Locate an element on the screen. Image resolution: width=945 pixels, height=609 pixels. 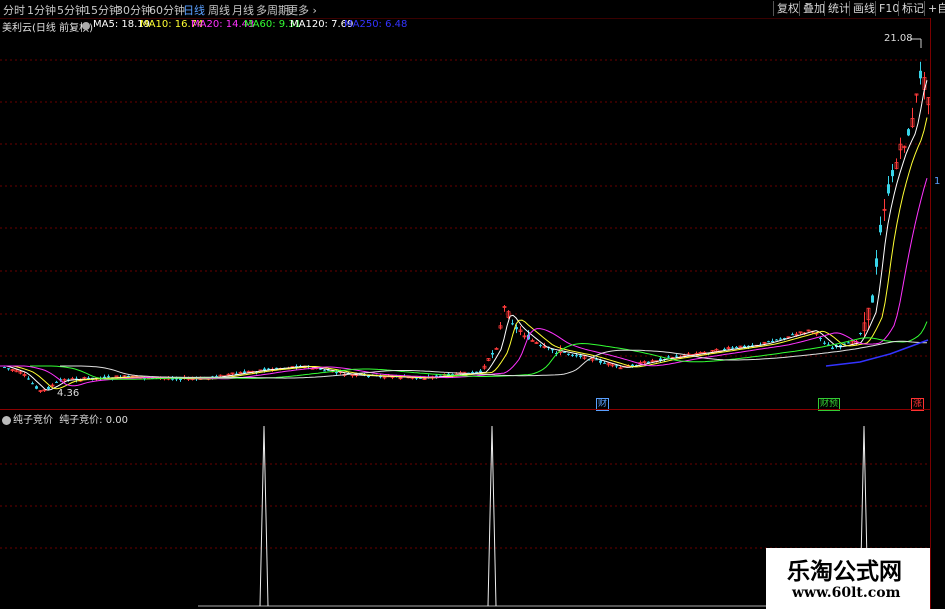
auto-button: +自 is located at coordinates (934, 8).